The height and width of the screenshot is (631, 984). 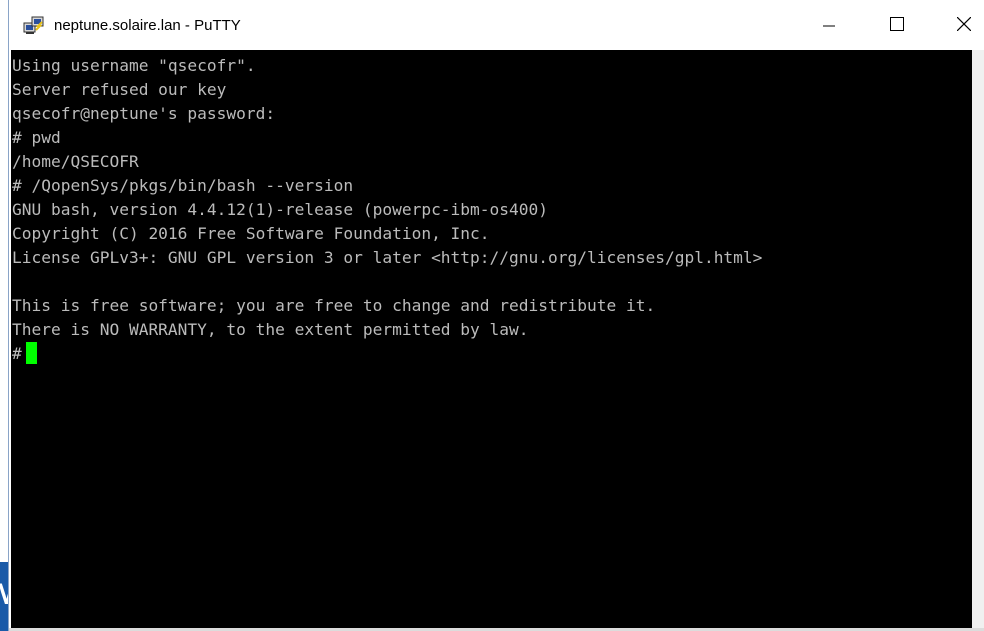 I want to click on shell-prompt: #, so click(x=17, y=353).